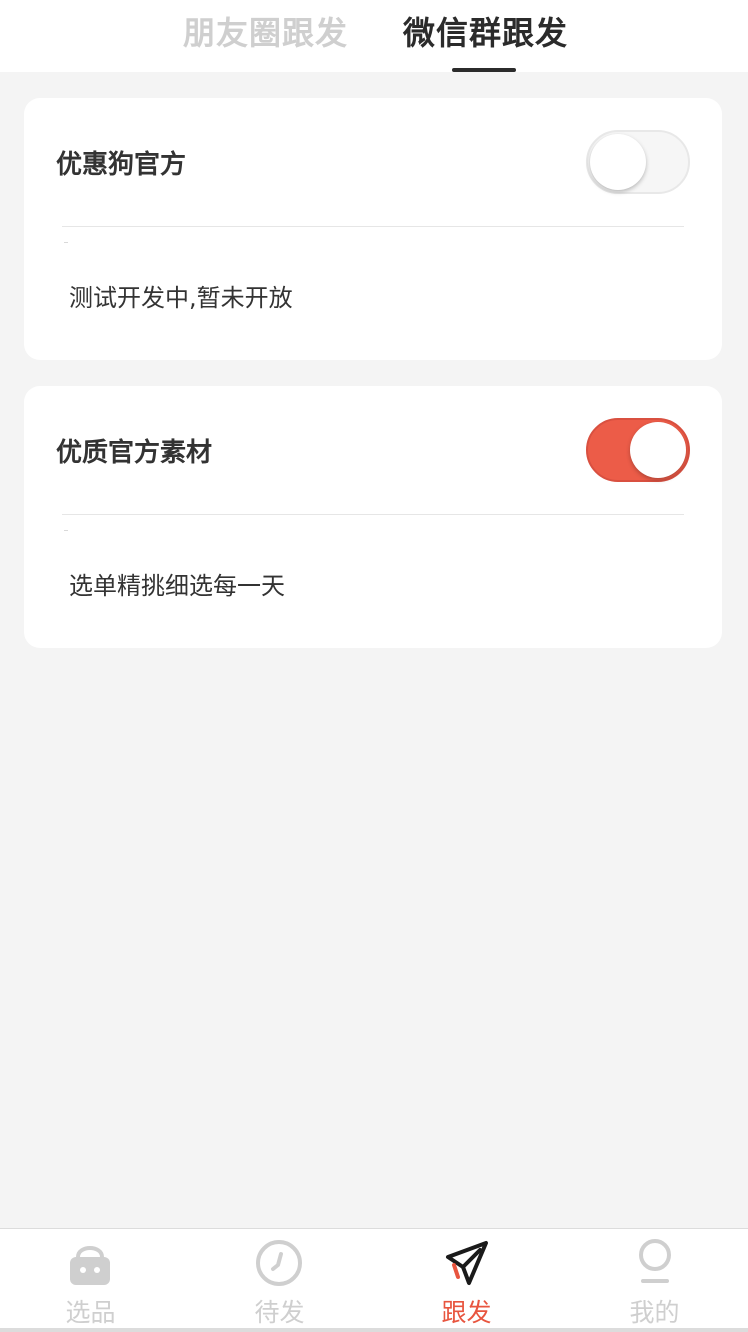 This screenshot has width=748, height=1332. What do you see at coordinates (121, 165) in the screenshot?
I see `card-title: 优惠狗官方` at bounding box center [121, 165].